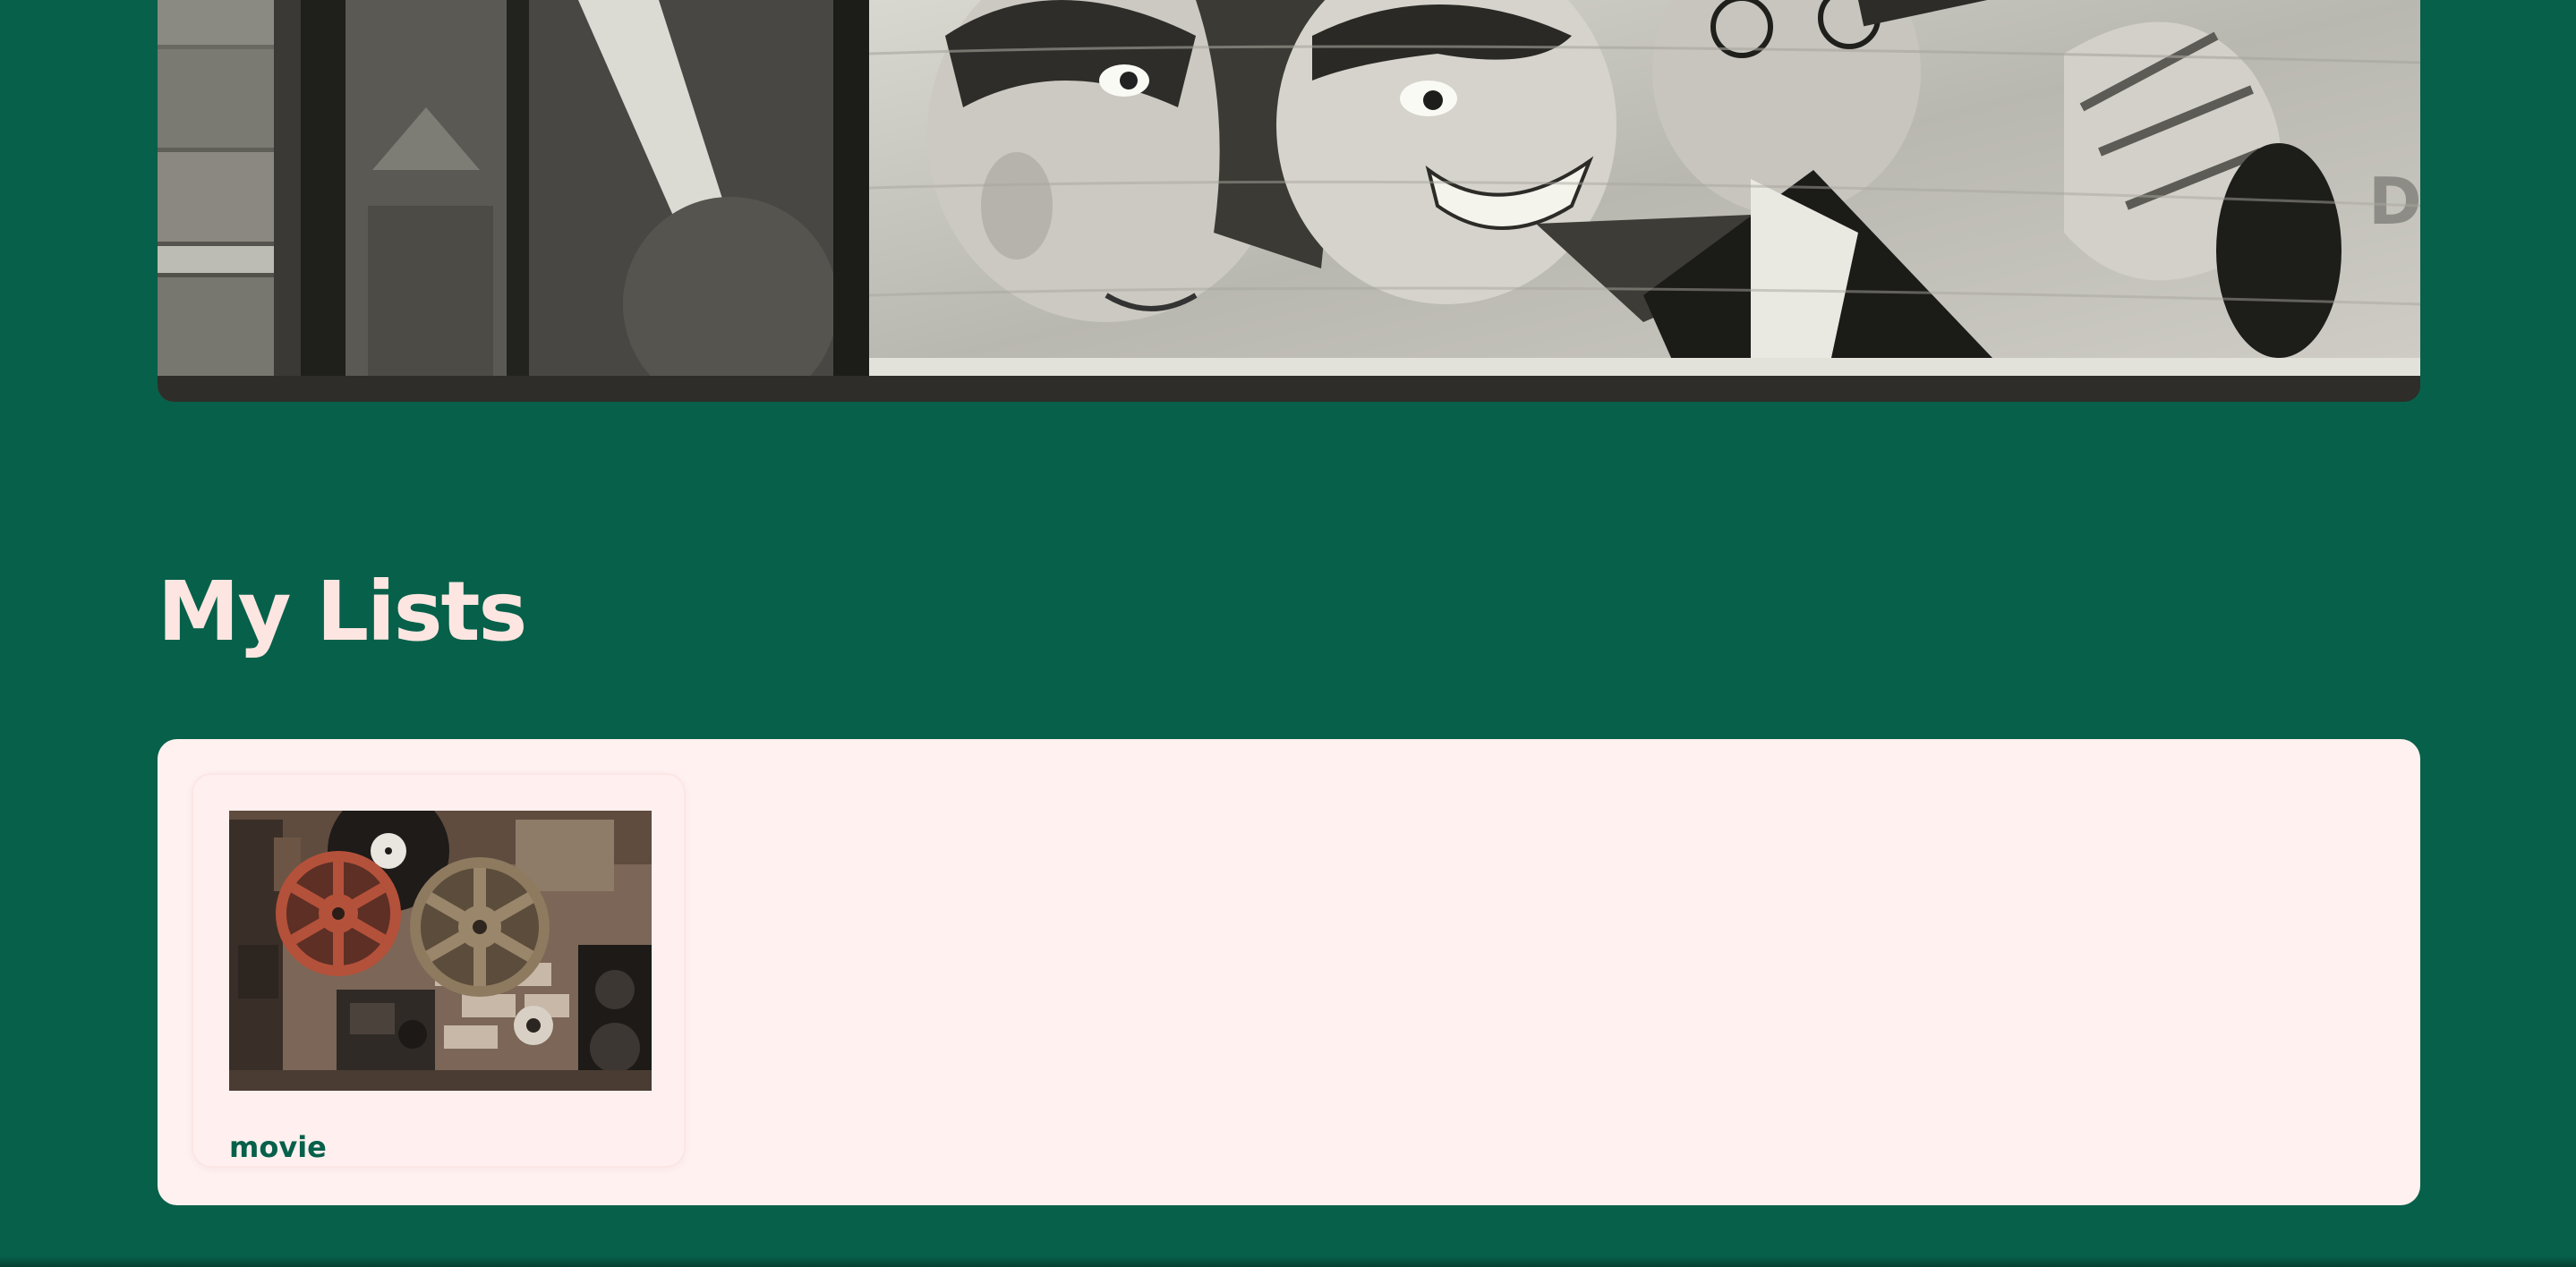 Image resolution: width=2576 pixels, height=1267 pixels. I want to click on list-card-title: movie, so click(278, 1147).